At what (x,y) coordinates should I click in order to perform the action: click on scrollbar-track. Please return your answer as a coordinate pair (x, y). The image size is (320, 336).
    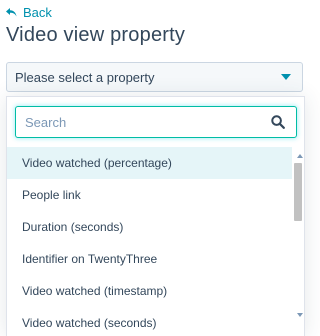
    Looking at the image, I should click on (298, 236).